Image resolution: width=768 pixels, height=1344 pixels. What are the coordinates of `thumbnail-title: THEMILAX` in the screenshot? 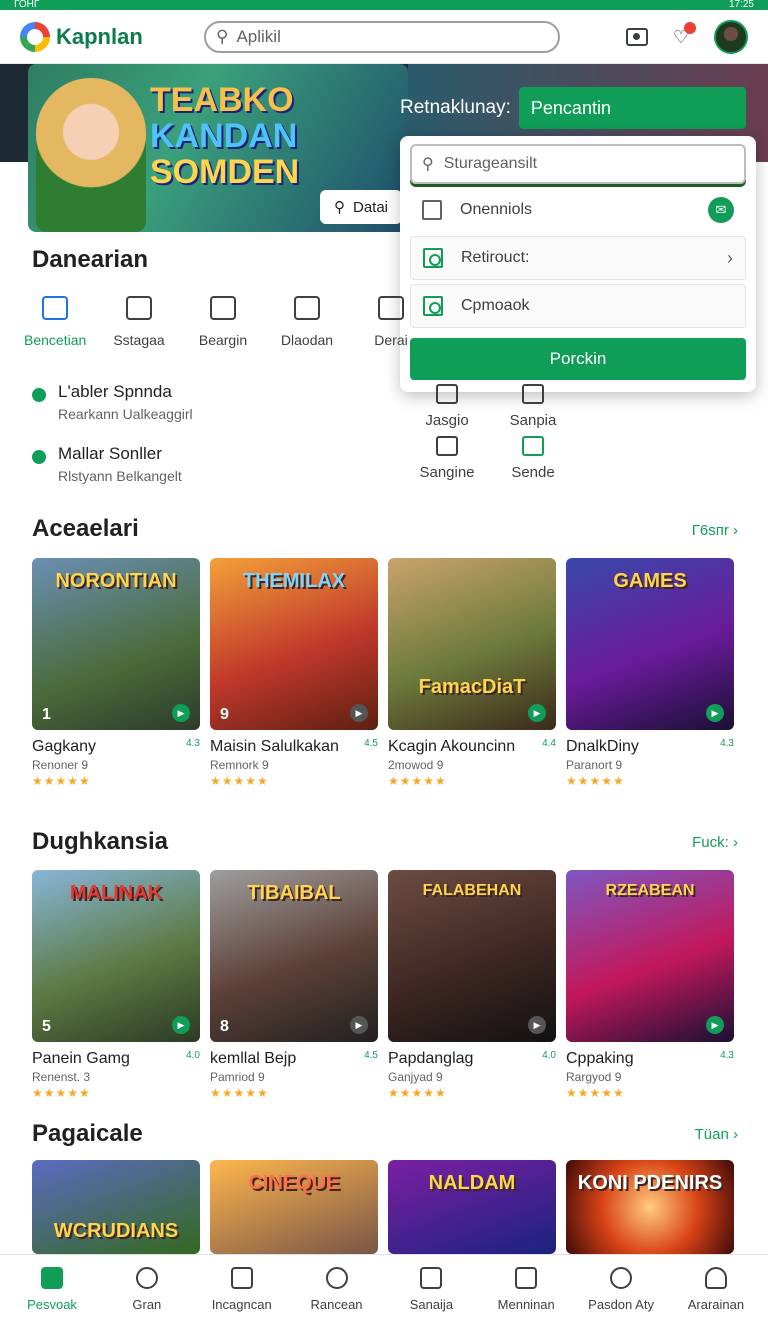 It's located at (294, 581).